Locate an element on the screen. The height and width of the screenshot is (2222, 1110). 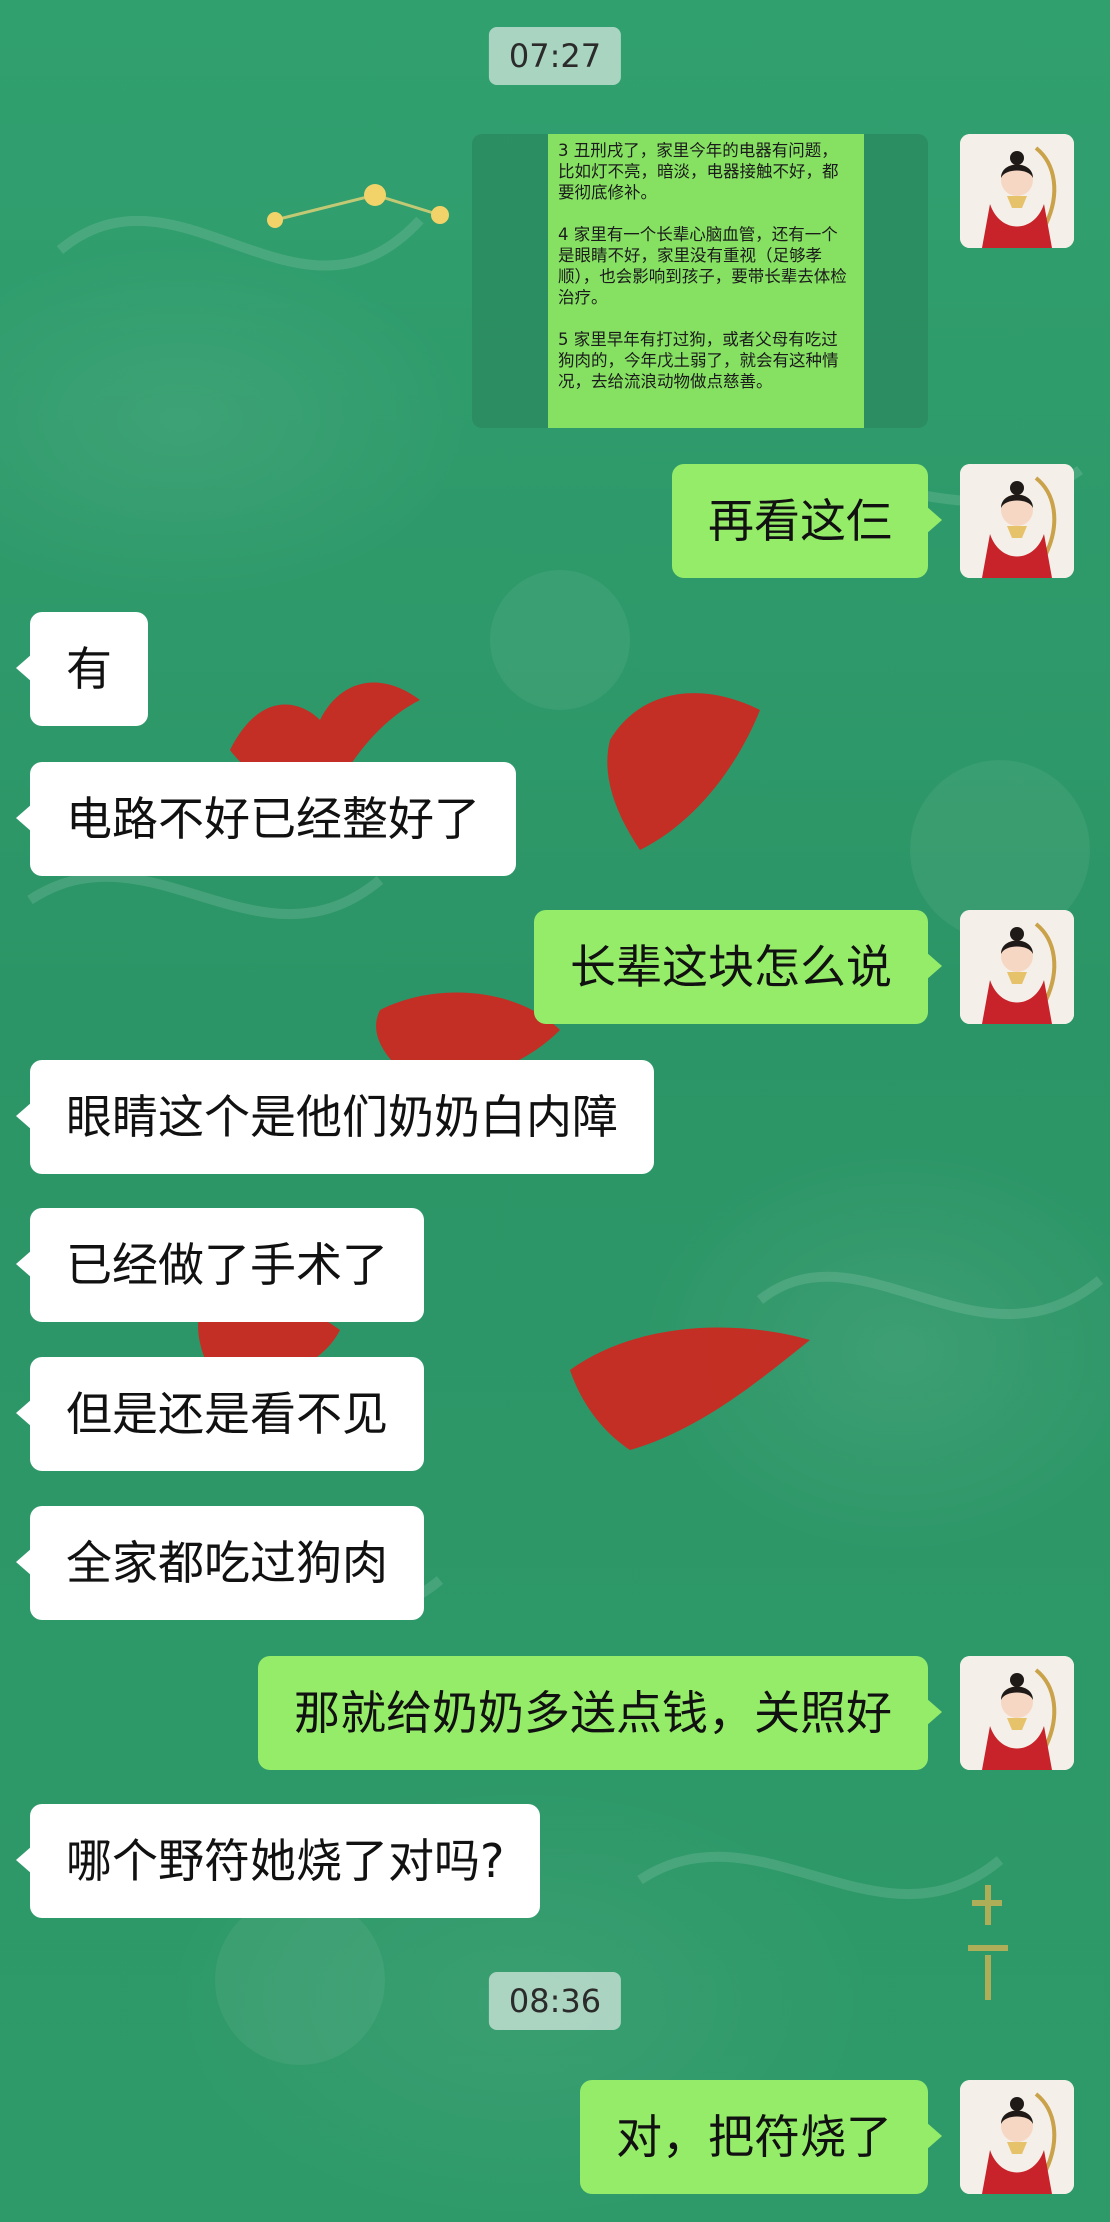
message-bubble-incoming: 哪个野符她烧了对吗? is located at coordinates (278, 1861).